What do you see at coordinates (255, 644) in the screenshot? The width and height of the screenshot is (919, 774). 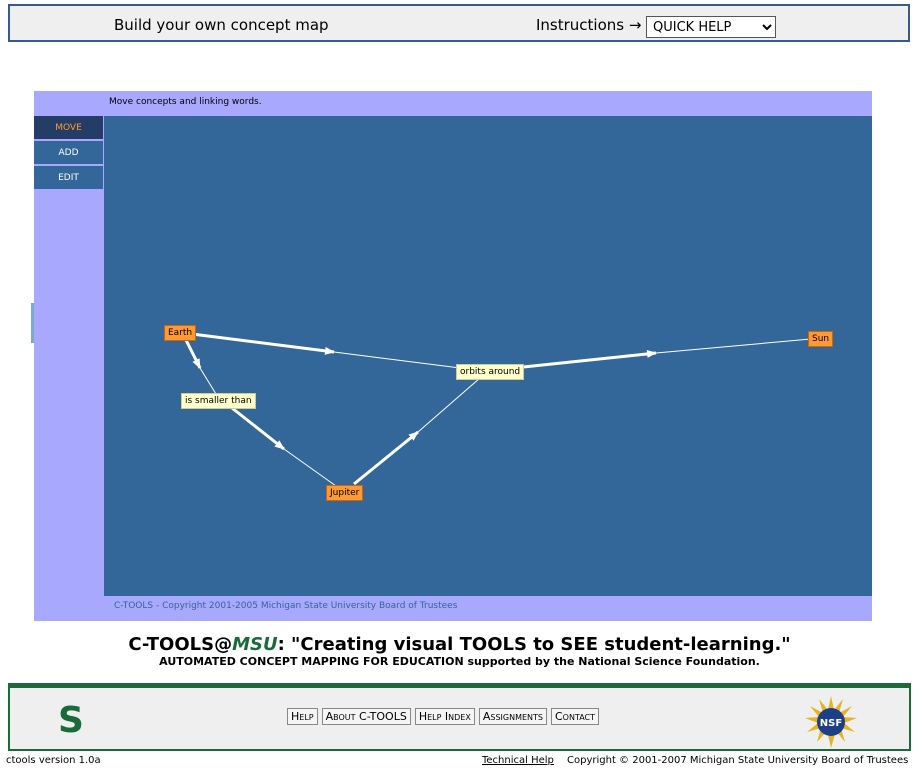 I see `tagline-msu: MSU` at bounding box center [255, 644].